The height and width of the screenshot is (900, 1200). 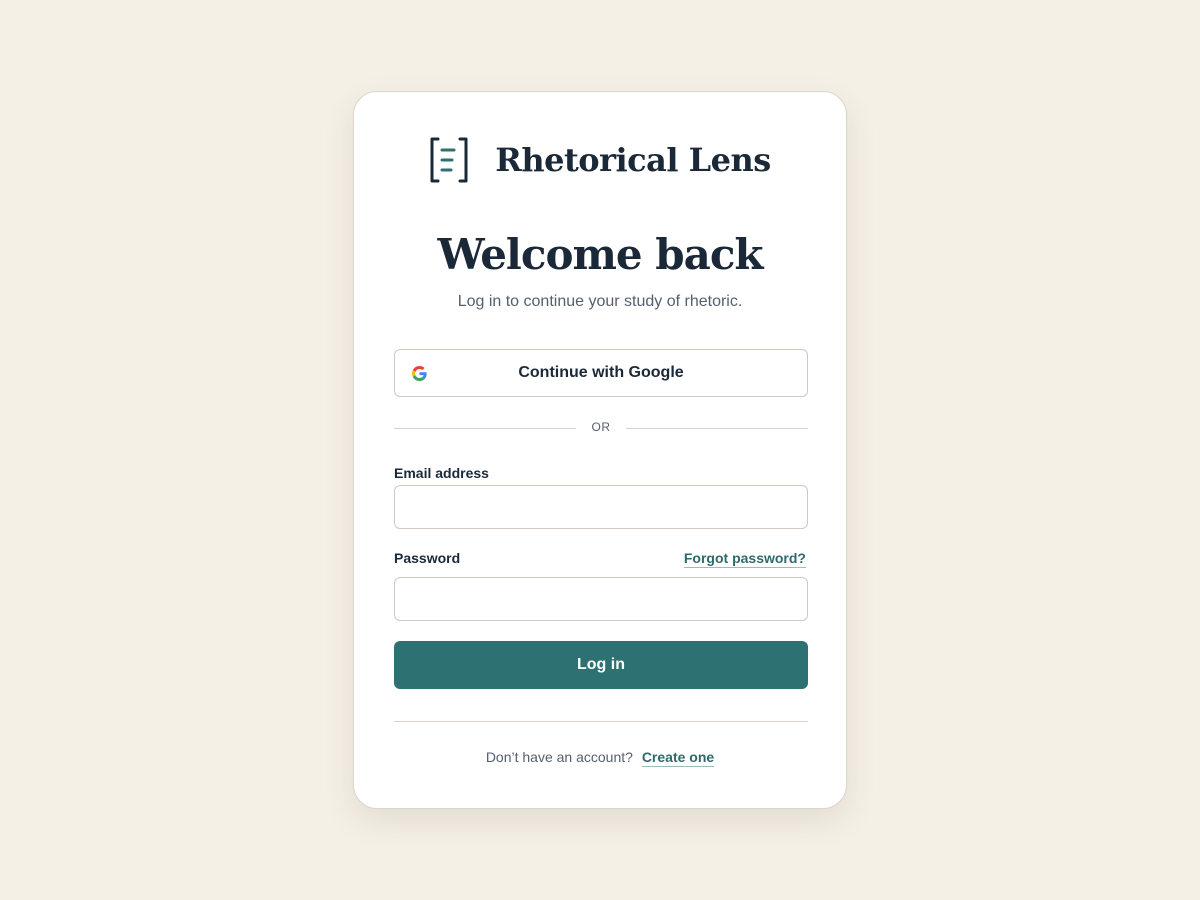 I want to click on google-button-label: Continue with Google, so click(x=601, y=372).